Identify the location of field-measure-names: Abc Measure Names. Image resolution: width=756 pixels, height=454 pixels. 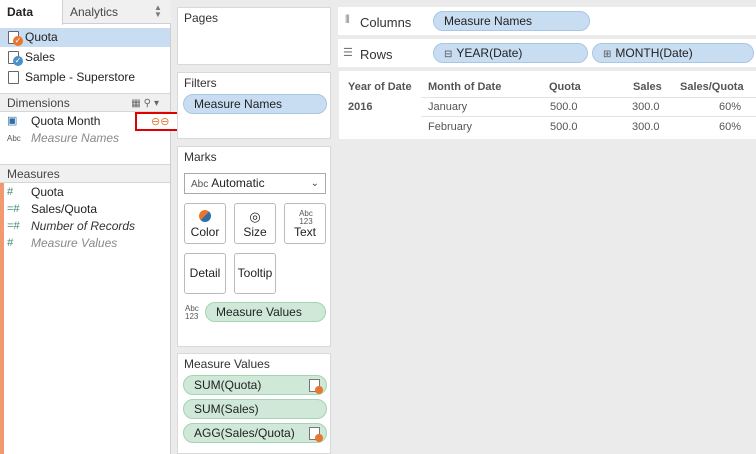
(85, 138).